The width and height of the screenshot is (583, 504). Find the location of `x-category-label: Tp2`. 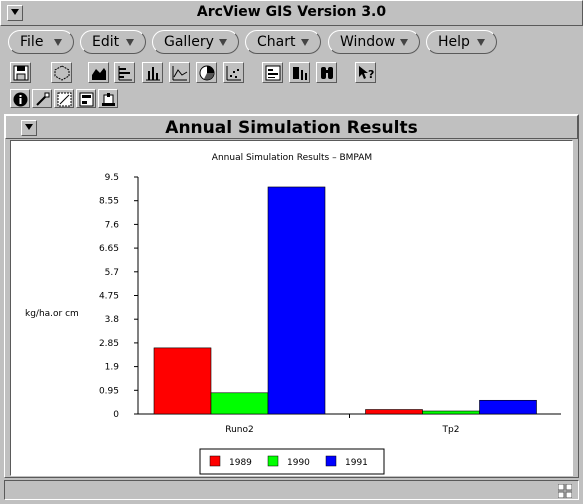

x-category-label: Tp2 is located at coordinates (451, 430).